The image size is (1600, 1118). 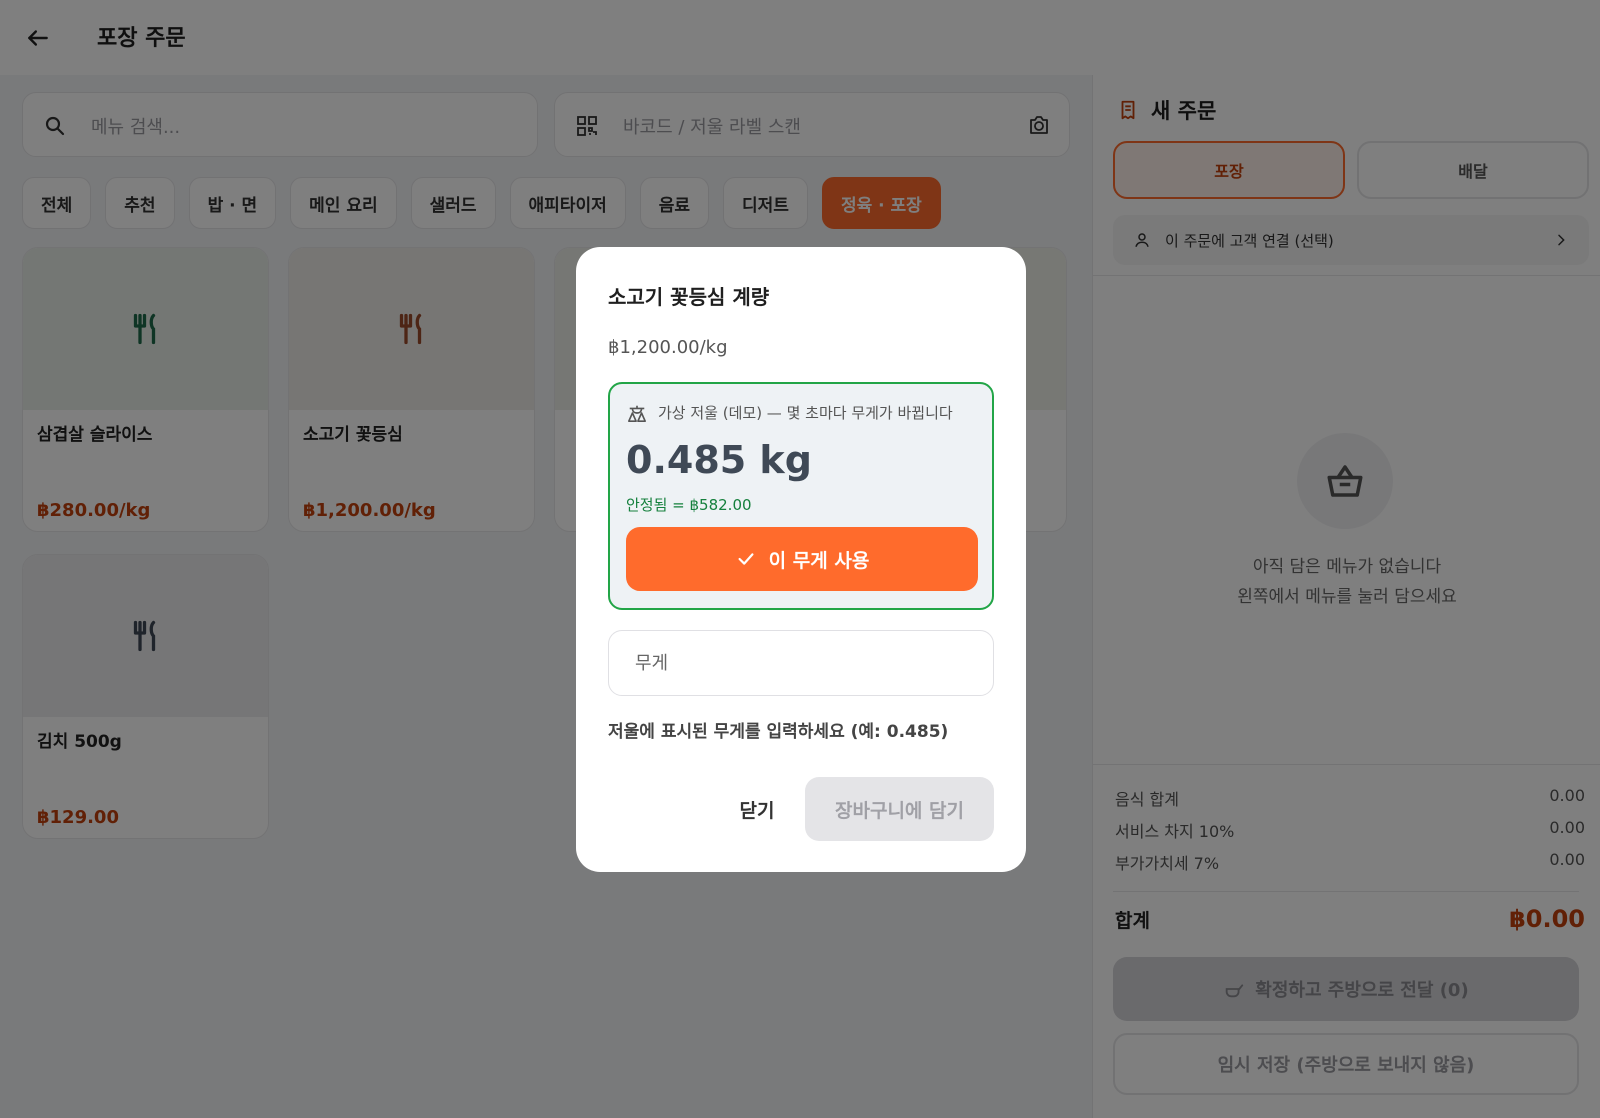 What do you see at coordinates (757, 809) in the screenshot?
I see `close-button: 닫기` at bounding box center [757, 809].